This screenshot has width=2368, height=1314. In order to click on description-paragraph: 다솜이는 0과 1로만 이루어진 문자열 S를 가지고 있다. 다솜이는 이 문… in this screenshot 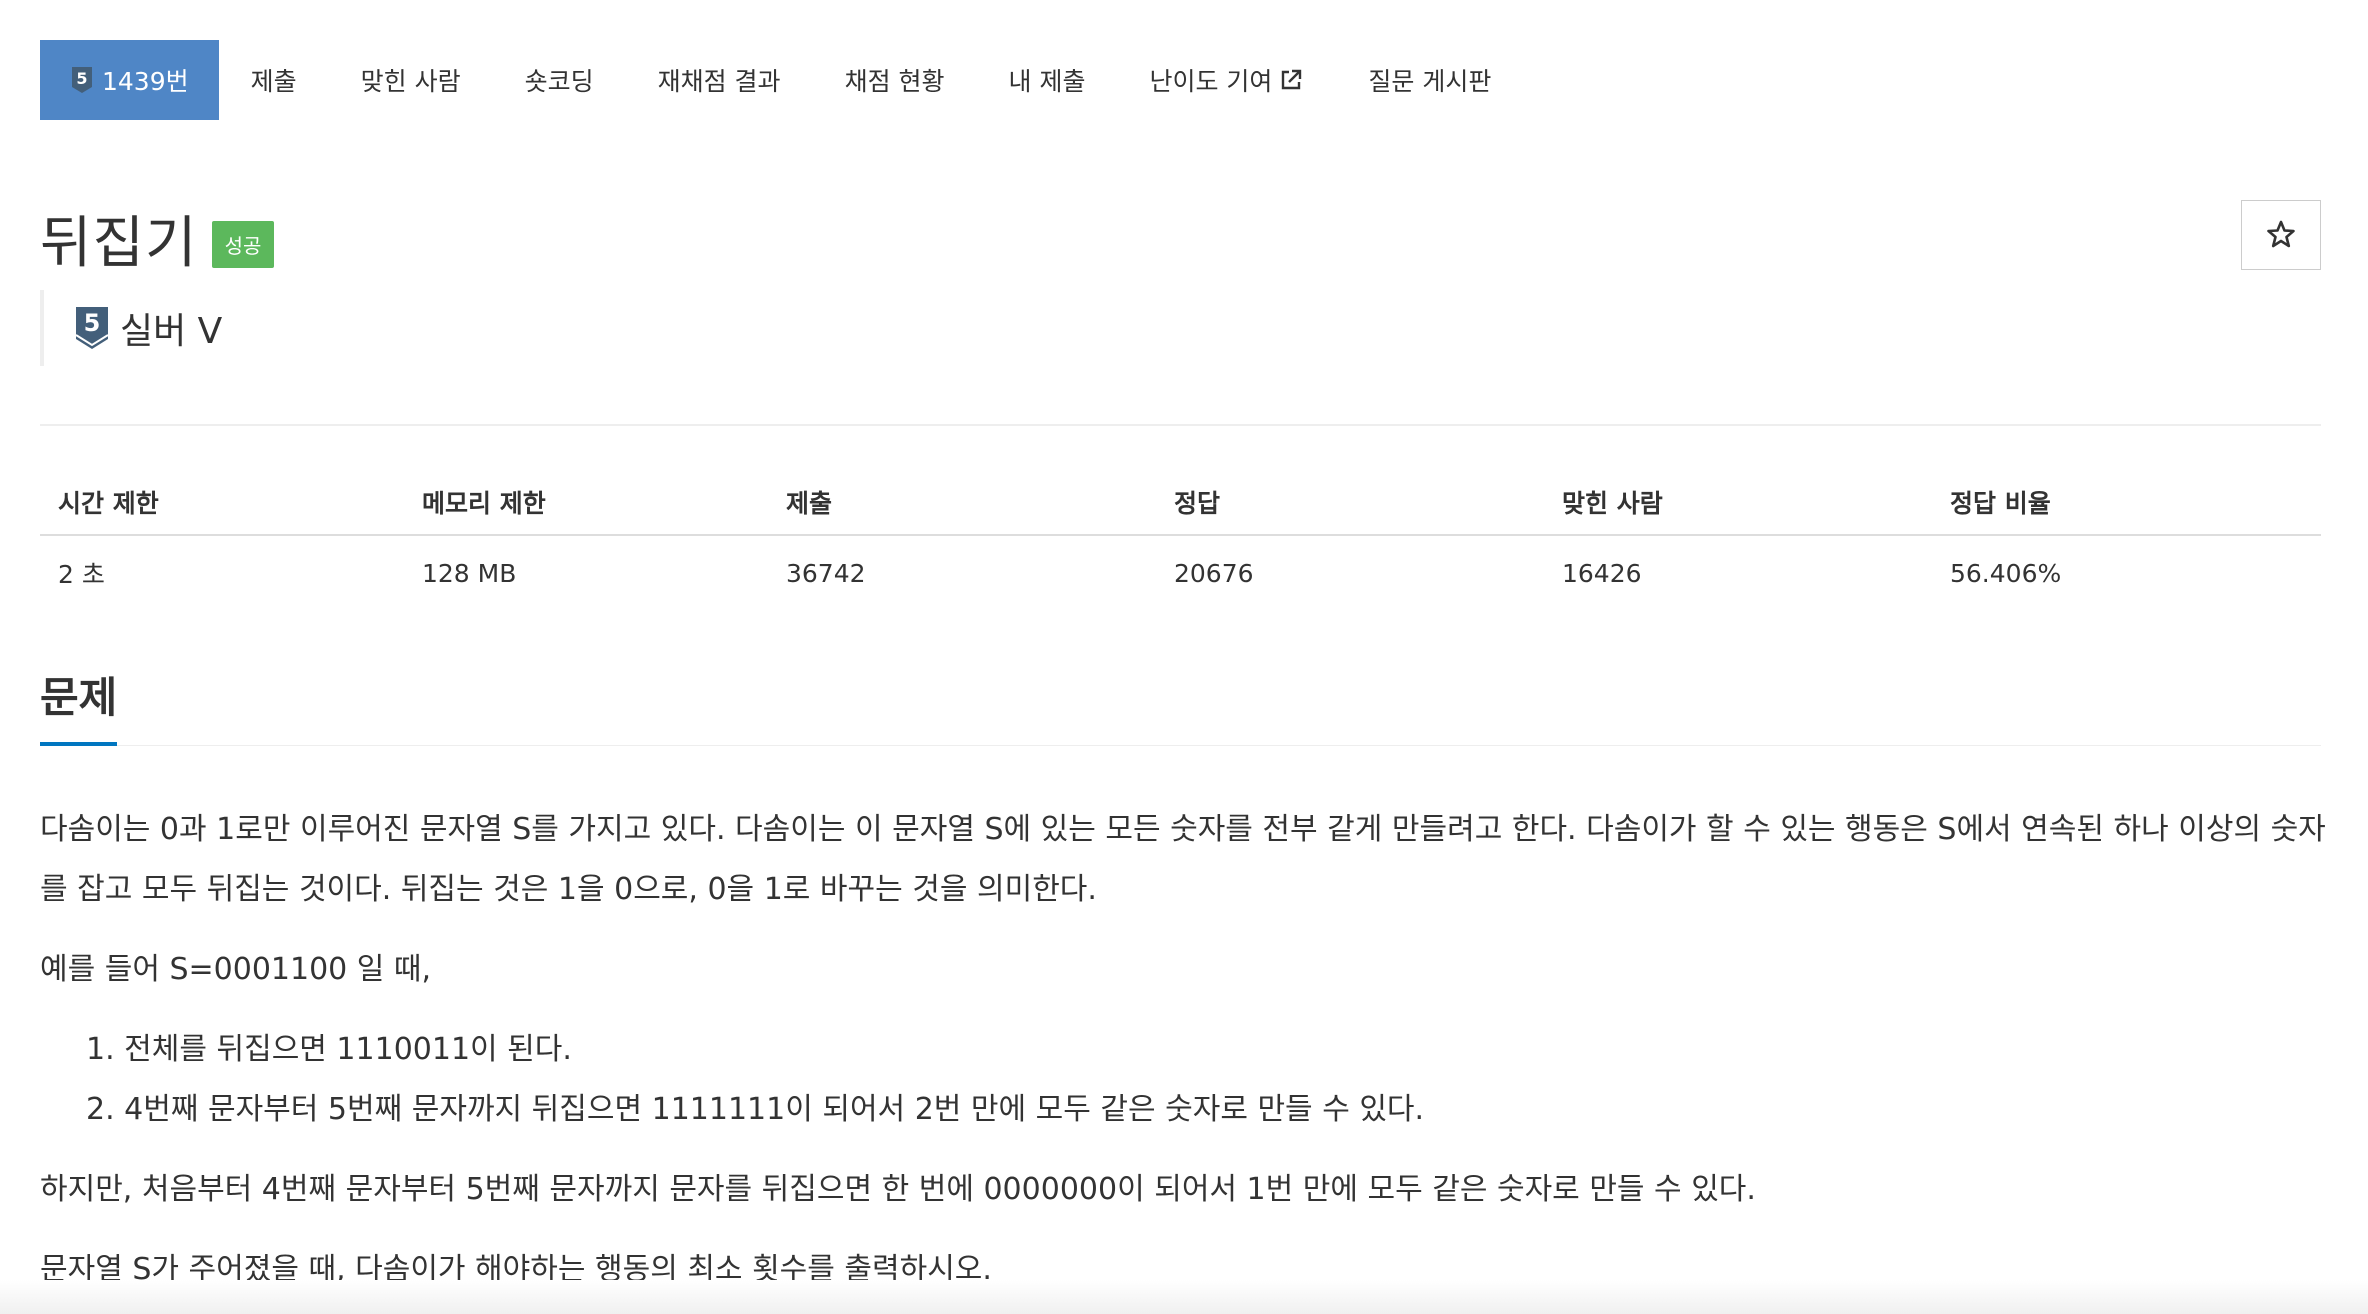, I will do `click(1183, 859)`.